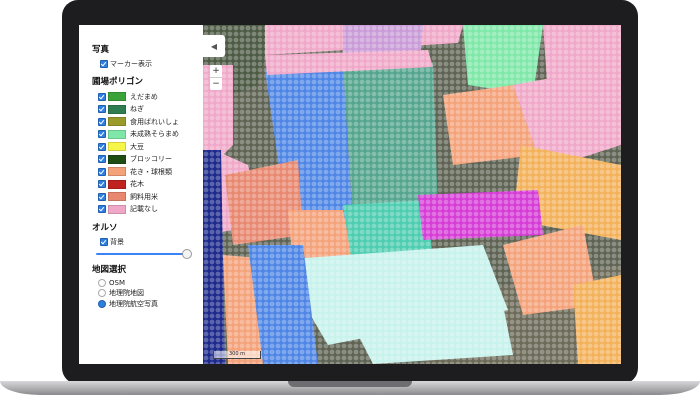 This screenshot has width=700, height=402. I want to click on map-option: OSM, so click(111, 282).